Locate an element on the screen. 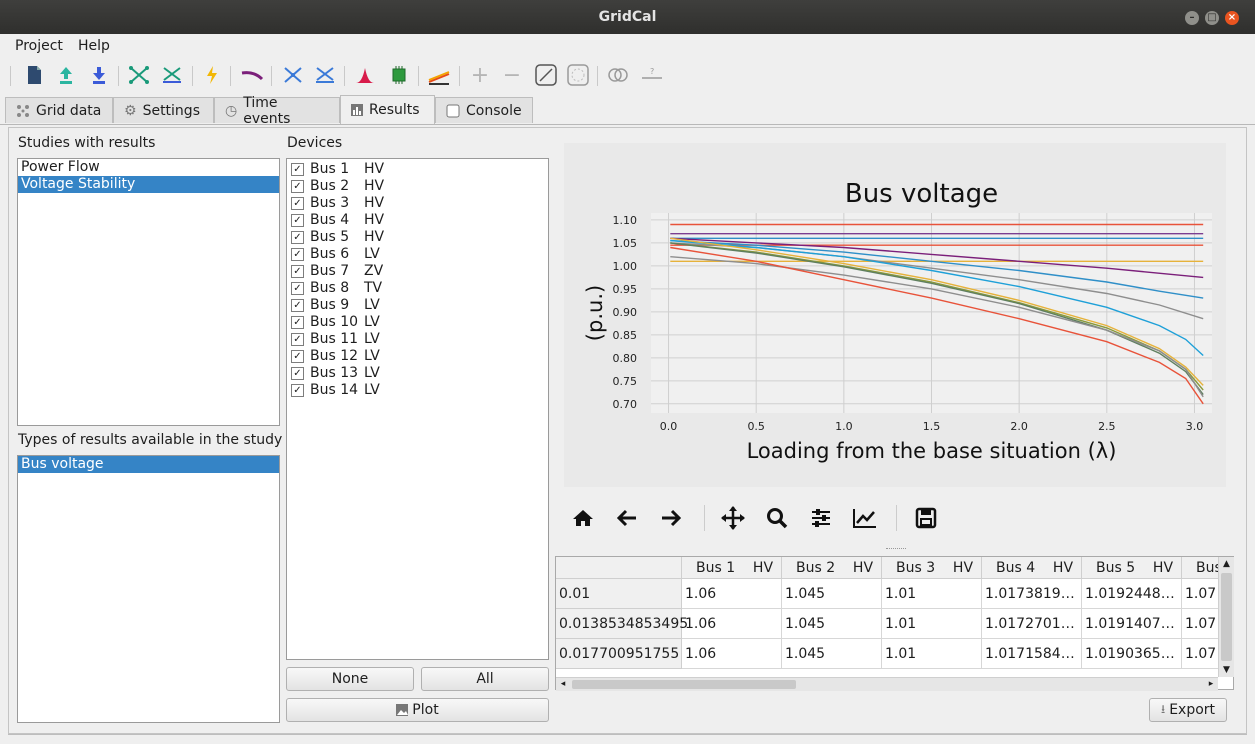 The height and width of the screenshot is (744, 1255). zoom-icon is located at coordinates (777, 518).